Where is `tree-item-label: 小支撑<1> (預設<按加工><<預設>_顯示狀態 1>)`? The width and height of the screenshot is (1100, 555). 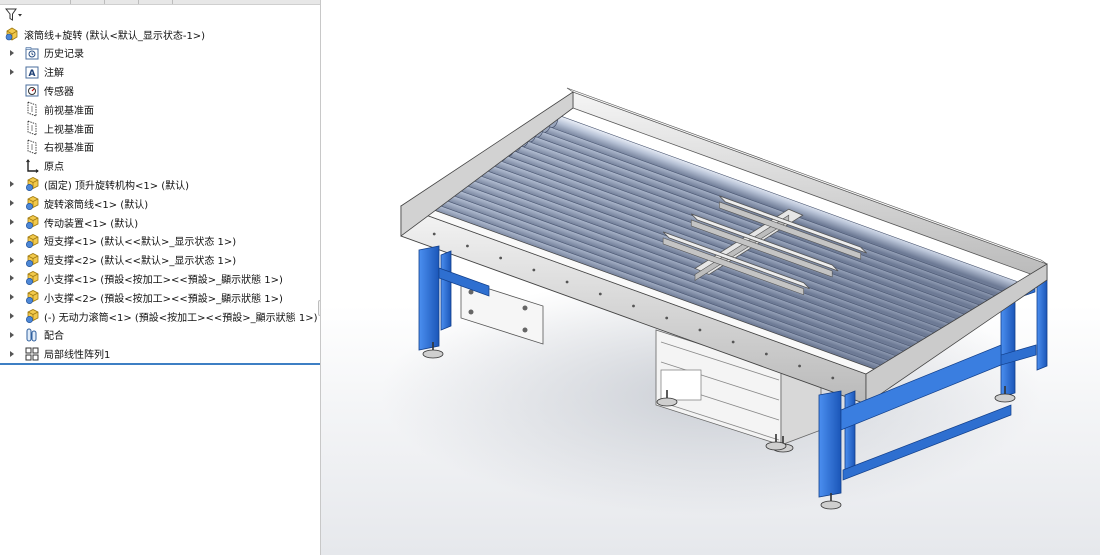
tree-item-label: 小支撑<1> (預設<按加工><<預設>_顯示狀態 1>) is located at coordinates (163, 280).